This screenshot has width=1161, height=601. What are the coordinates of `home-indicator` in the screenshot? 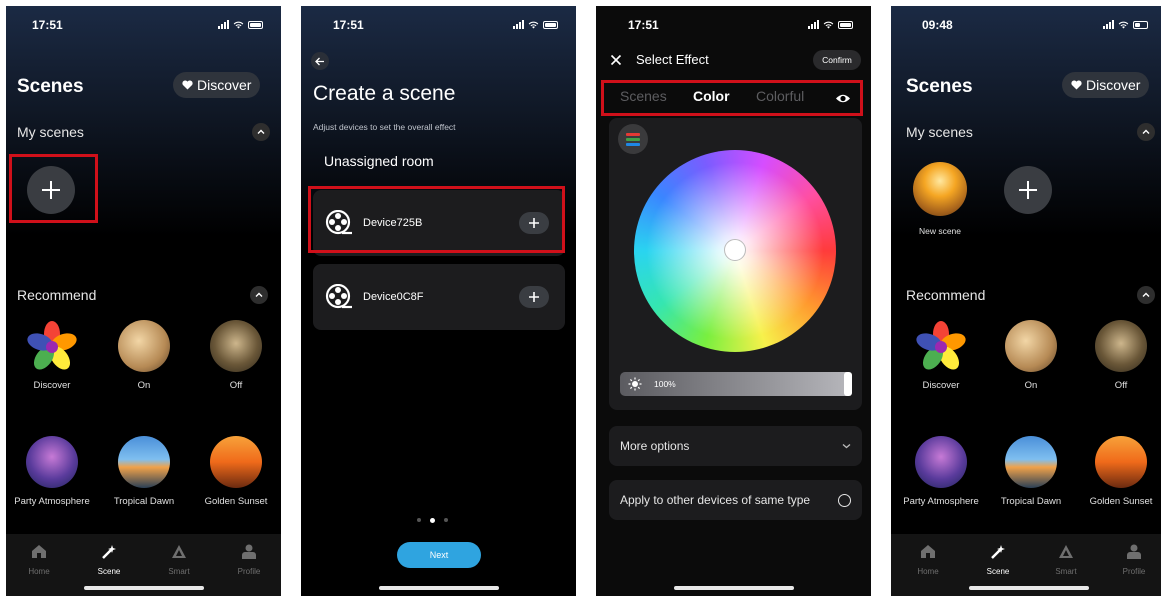 It's located at (143, 588).